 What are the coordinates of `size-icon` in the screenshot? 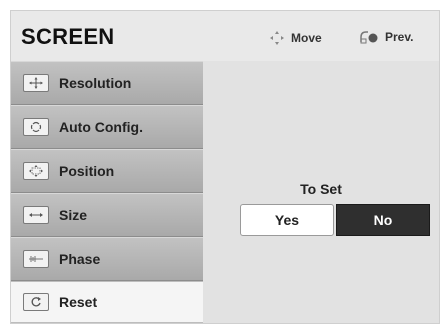 It's located at (36, 215).